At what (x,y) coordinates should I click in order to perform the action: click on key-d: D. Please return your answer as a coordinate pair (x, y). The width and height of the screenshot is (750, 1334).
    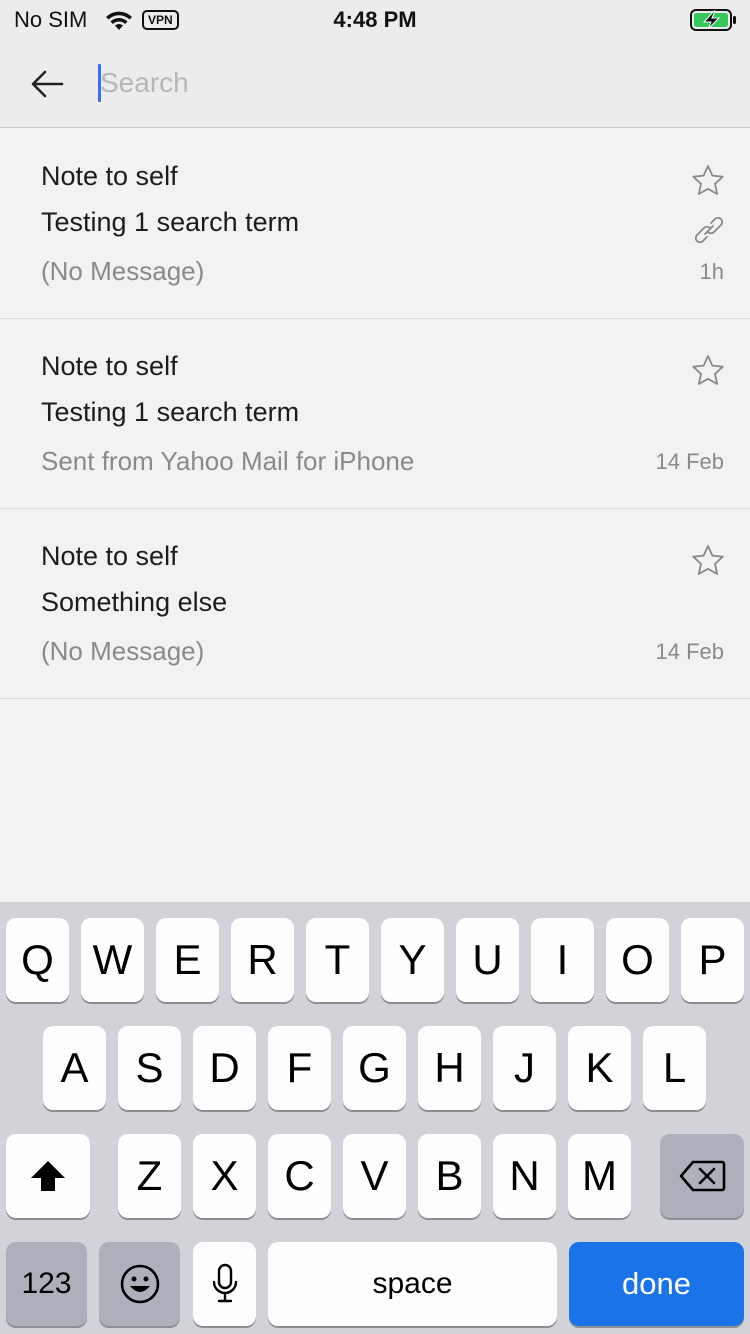
    Looking at the image, I should click on (224, 1068).